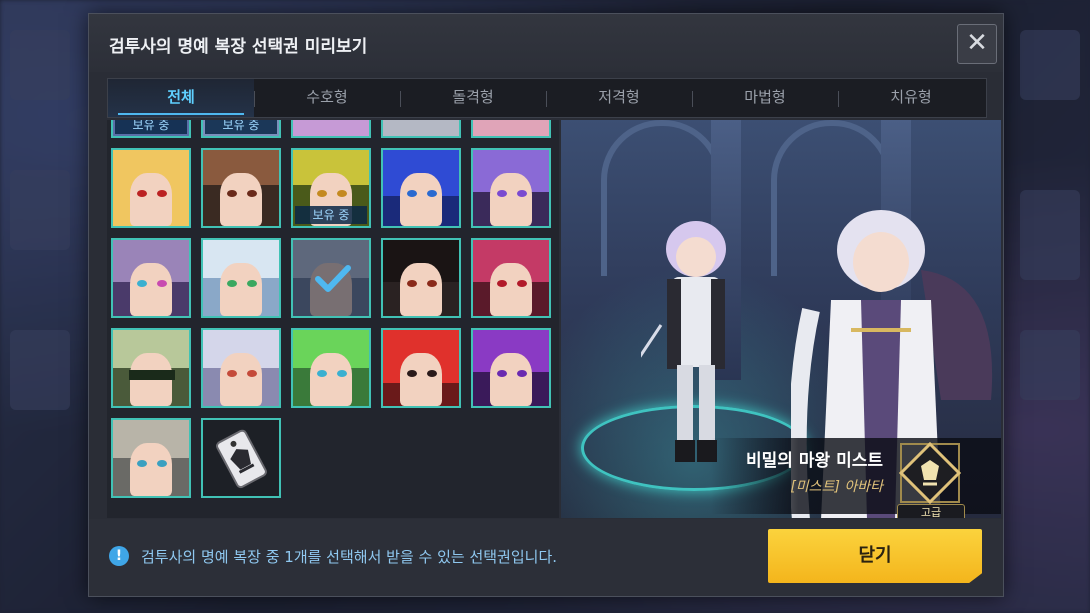  I want to click on checkmark-icon, so click(333, 278).